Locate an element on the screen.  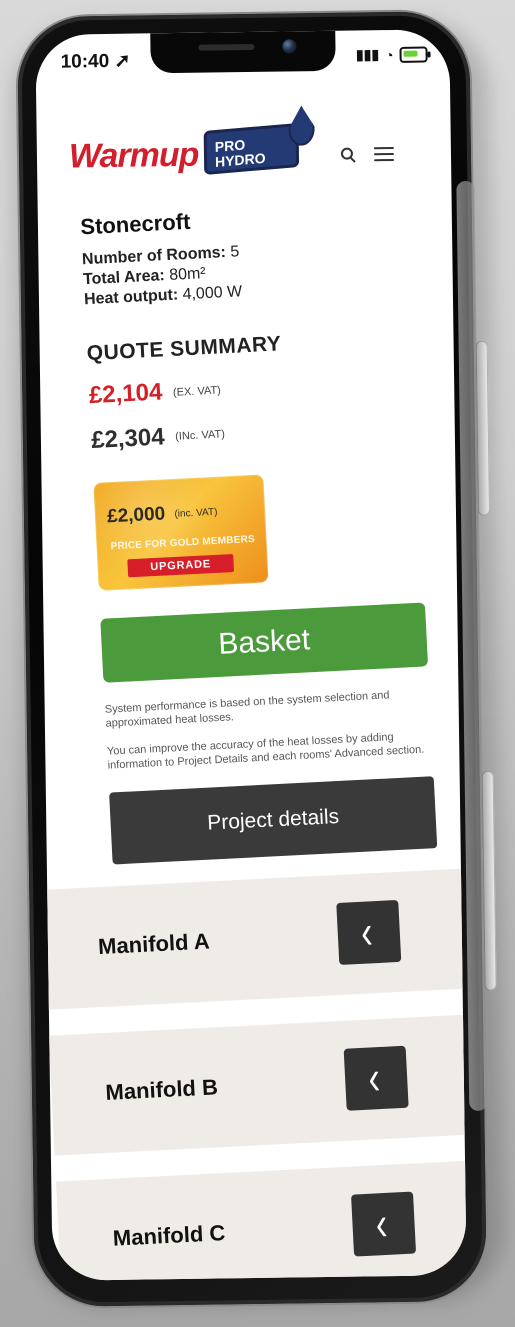
manifold-b-expand-button: ‹ is located at coordinates (376, 1078).